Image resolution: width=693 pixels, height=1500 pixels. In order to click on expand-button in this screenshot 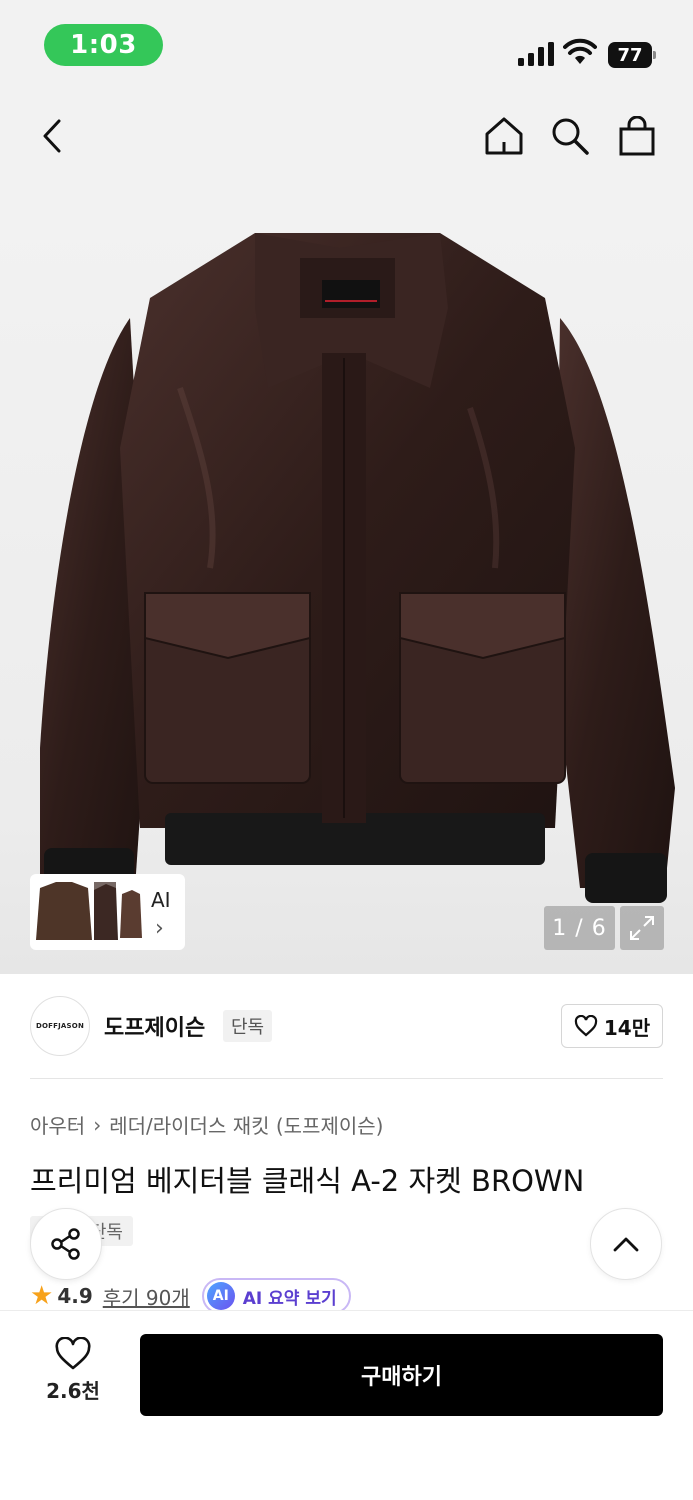, I will do `click(642, 928)`.